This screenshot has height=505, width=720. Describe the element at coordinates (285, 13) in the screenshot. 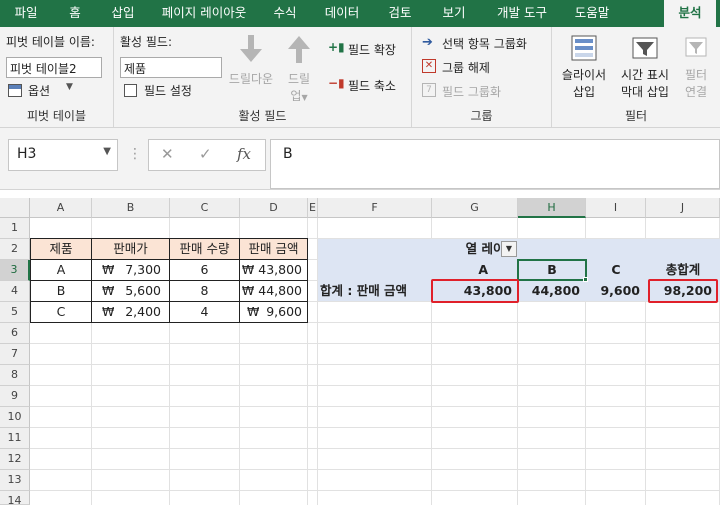

I see `tab-formulas: 수식` at that location.